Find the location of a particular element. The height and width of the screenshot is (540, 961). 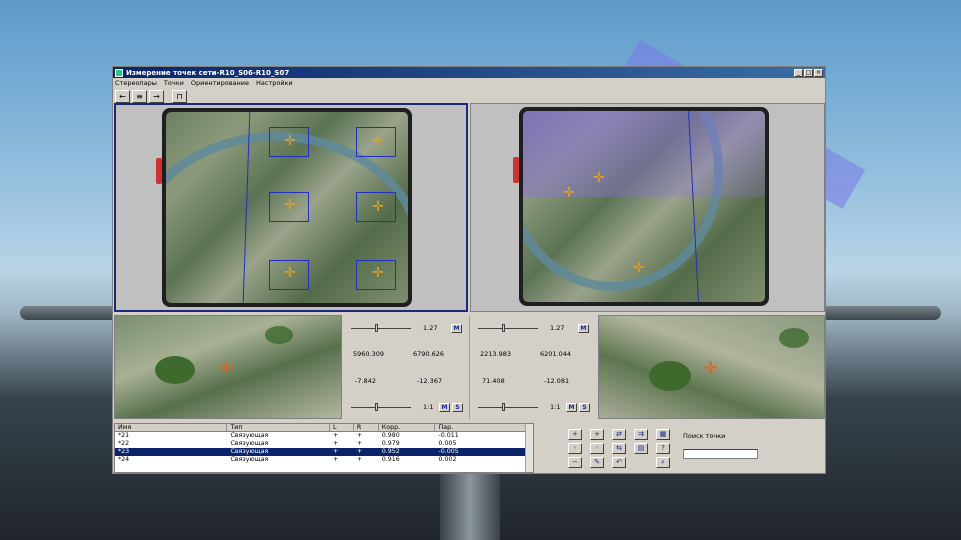

left-dy-value: -12.367 is located at coordinates (430, 381).